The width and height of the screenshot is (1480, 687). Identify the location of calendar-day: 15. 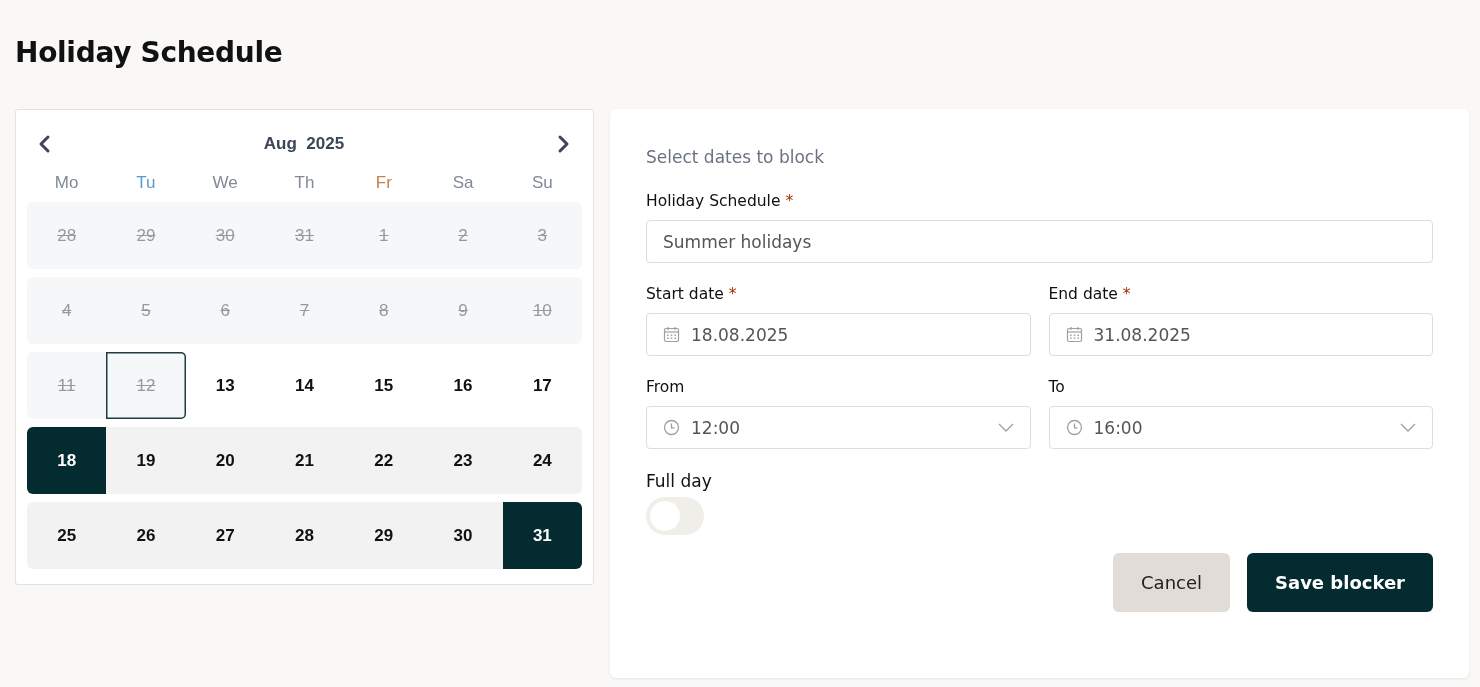
(384, 385).